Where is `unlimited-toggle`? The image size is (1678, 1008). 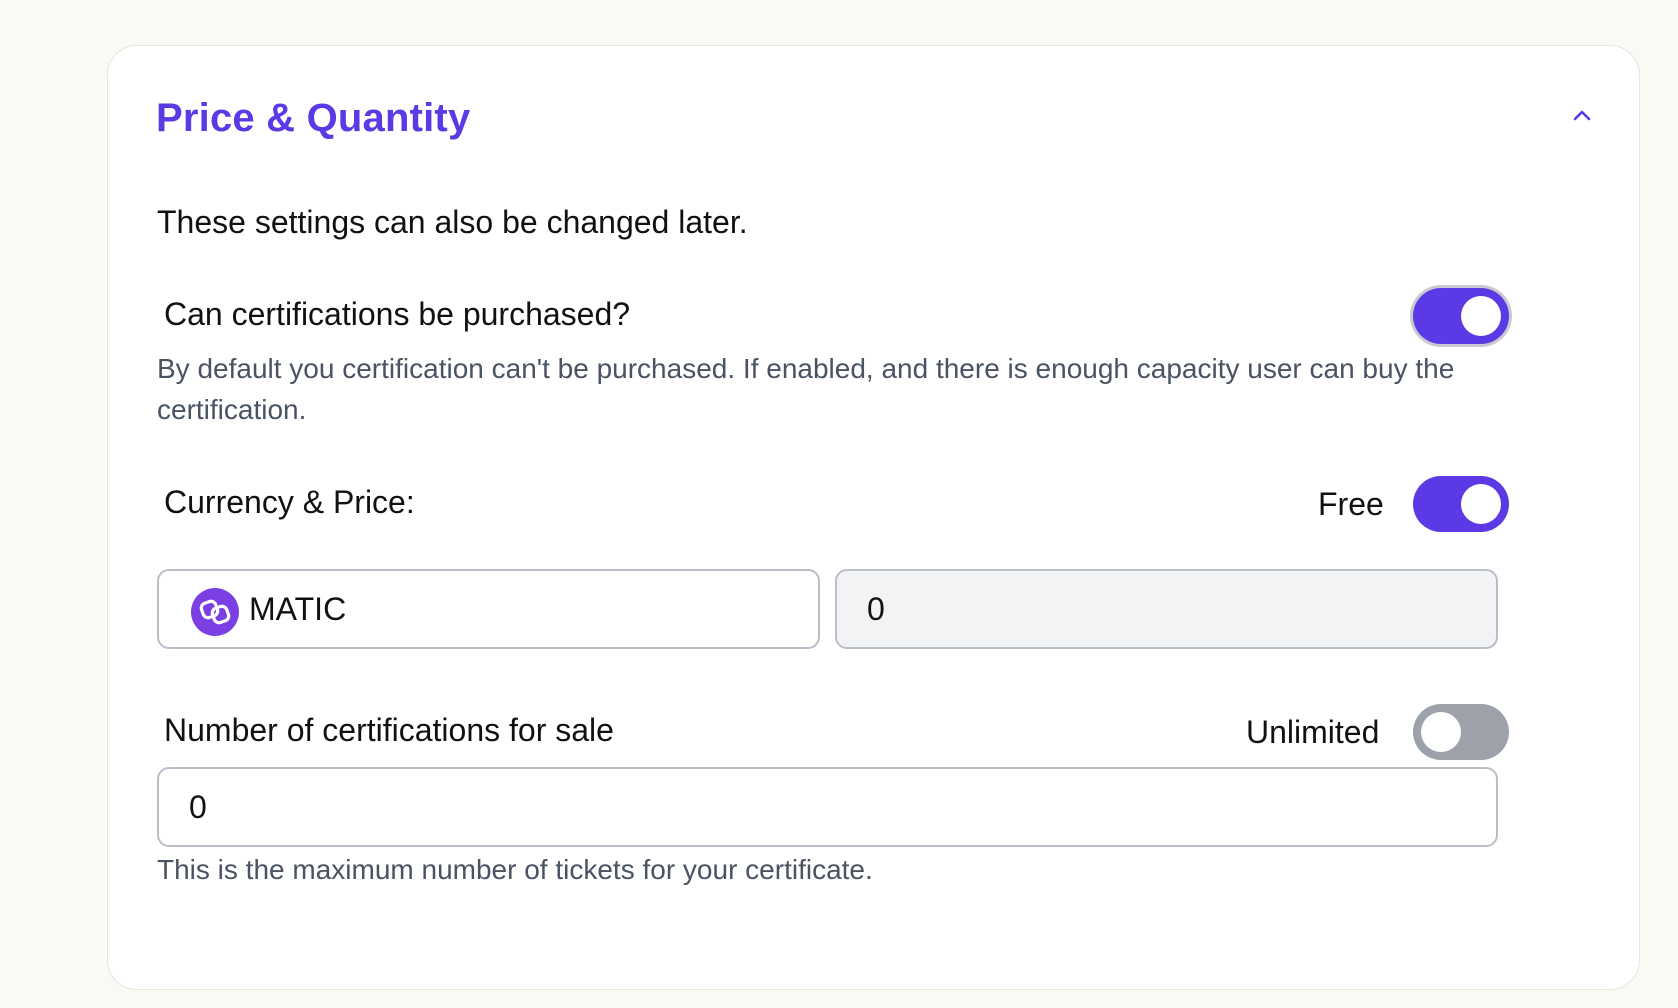 unlimited-toggle is located at coordinates (1461, 732).